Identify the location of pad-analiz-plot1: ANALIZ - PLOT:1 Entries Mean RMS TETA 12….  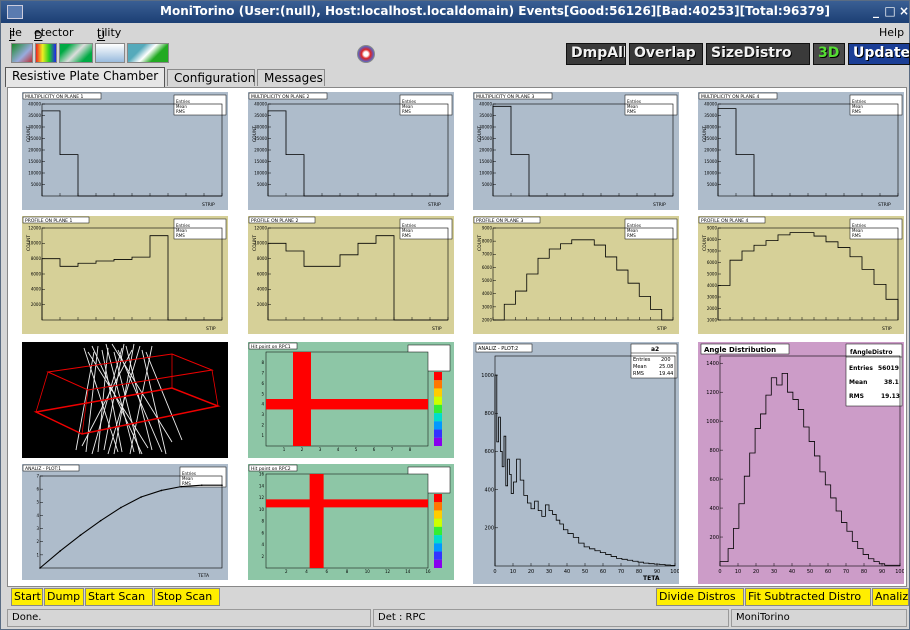
(125, 522).